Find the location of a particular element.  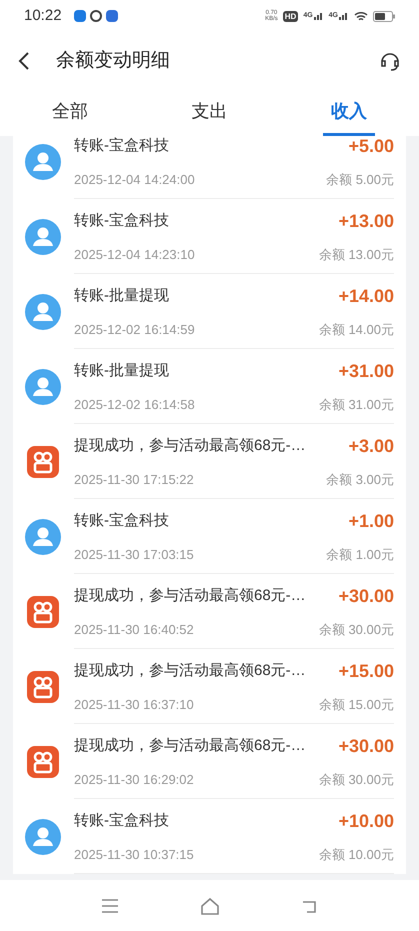

page-title: 余额变动明细 is located at coordinates (113, 60).